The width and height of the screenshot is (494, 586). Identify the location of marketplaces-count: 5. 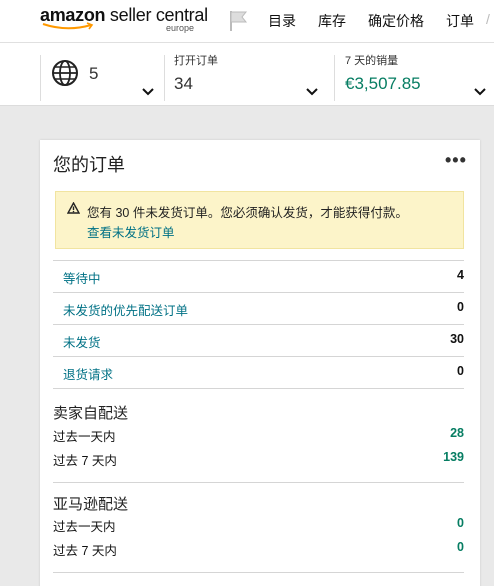
(94, 73).